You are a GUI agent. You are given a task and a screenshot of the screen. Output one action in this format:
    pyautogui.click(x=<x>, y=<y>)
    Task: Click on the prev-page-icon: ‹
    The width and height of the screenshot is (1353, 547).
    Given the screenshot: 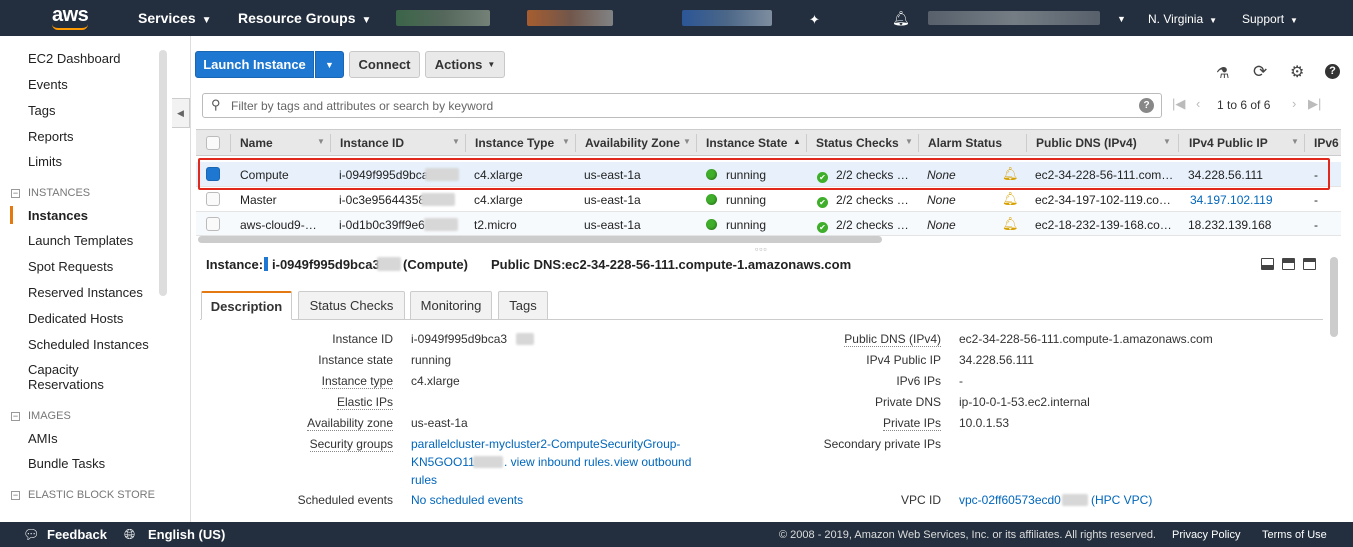 What is the action you would take?
    pyautogui.click(x=1198, y=103)
    